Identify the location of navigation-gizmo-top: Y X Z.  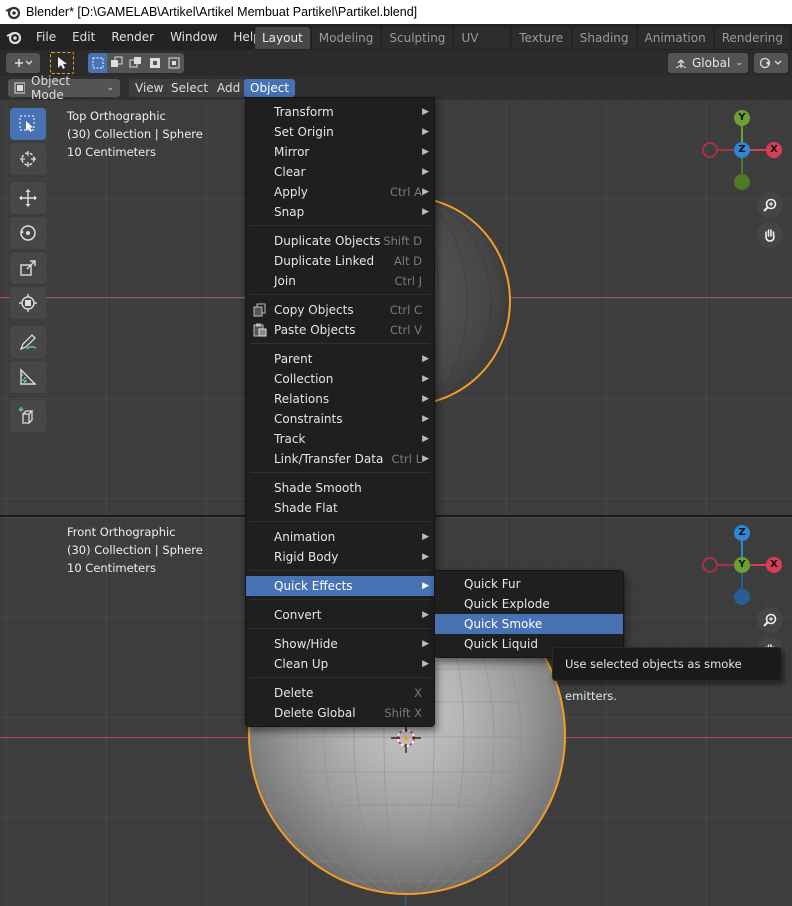
(742, 153).